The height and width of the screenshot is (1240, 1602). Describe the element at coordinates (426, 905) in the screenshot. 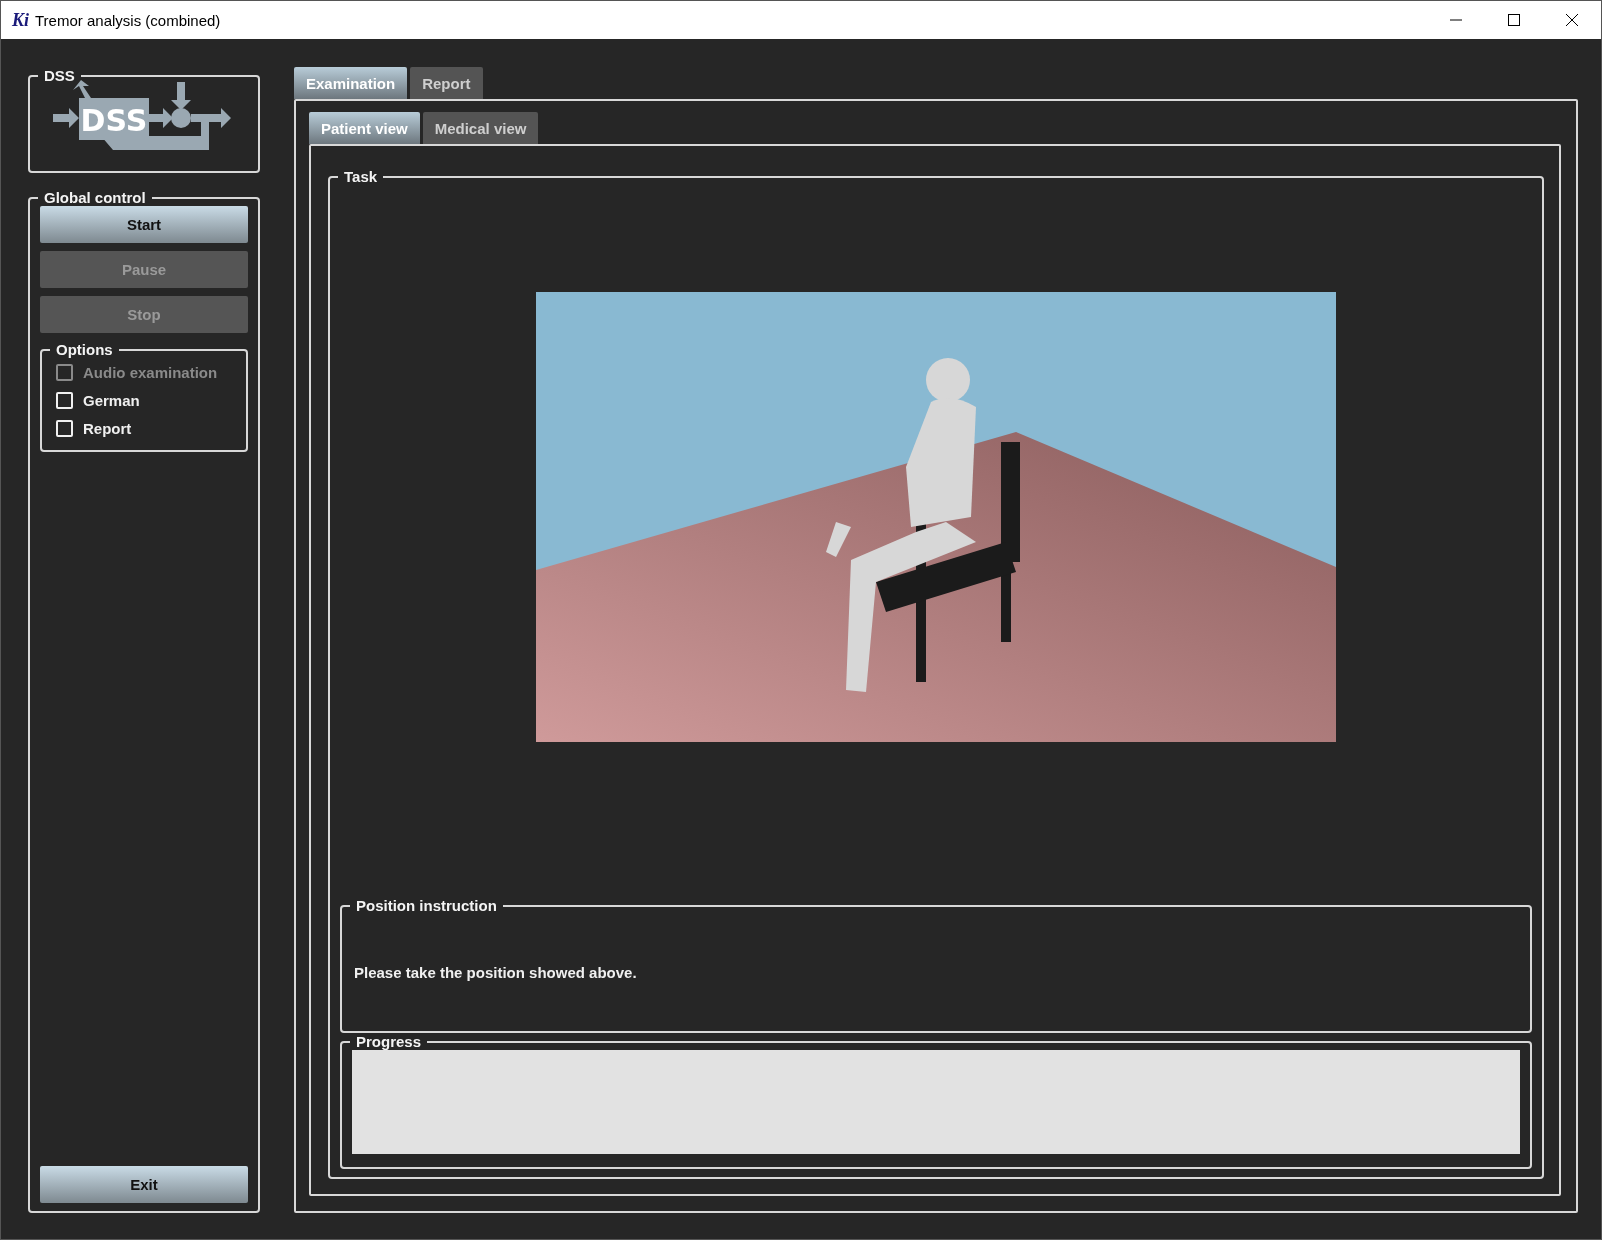

I see `group-title: Position instruction` at that location.